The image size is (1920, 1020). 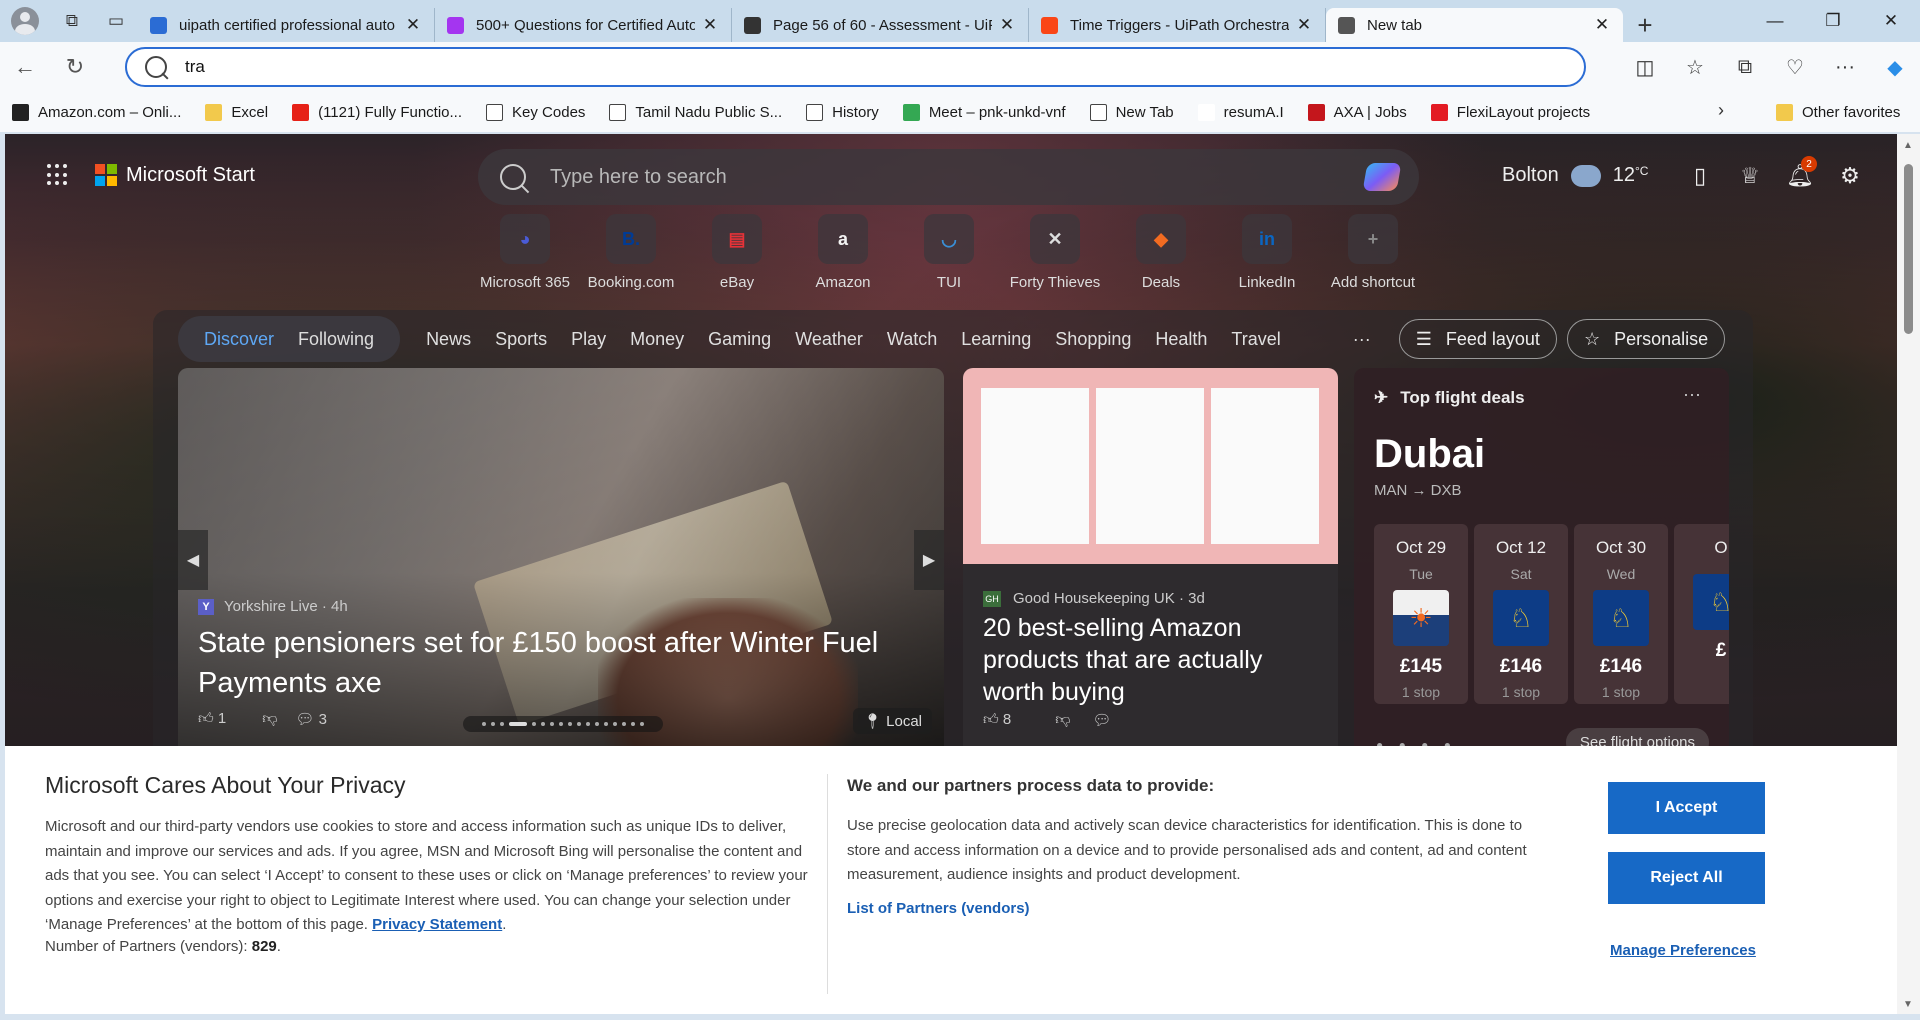 What do you see at coordinates (193, 560) in the screenshot?
I see `carousel-prev-icon: ◀` at bounding box center [193, 560].